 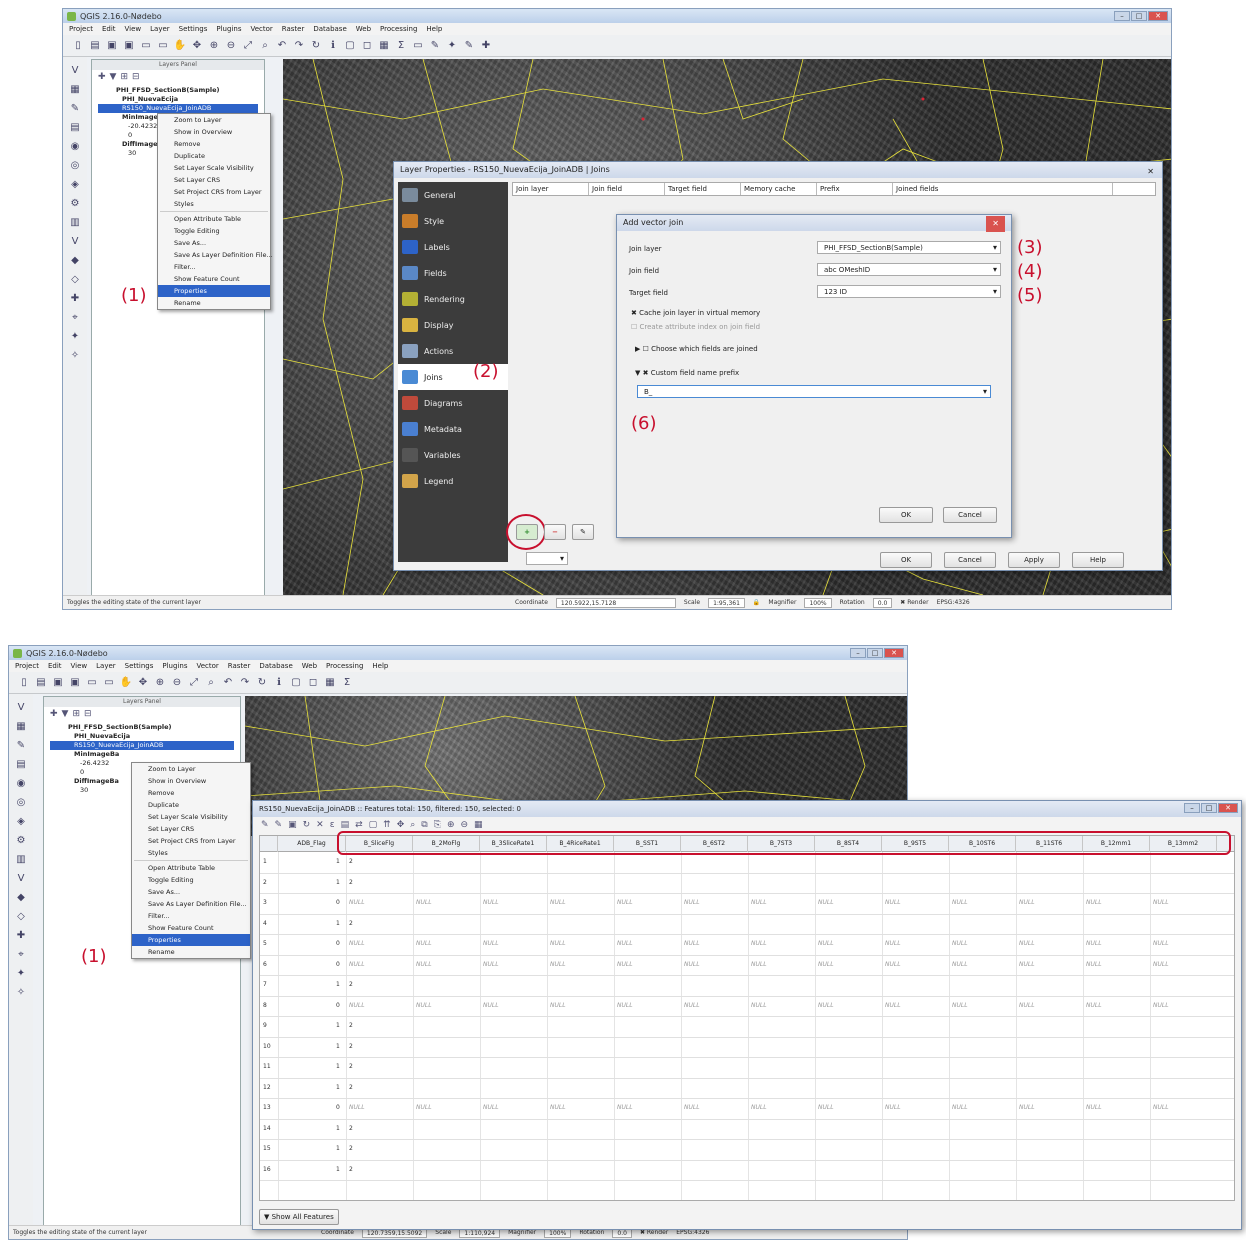 I want to click on layer-item-selected: RS150_NuevaEcija_JoinADB, so click(x=178, y=108).